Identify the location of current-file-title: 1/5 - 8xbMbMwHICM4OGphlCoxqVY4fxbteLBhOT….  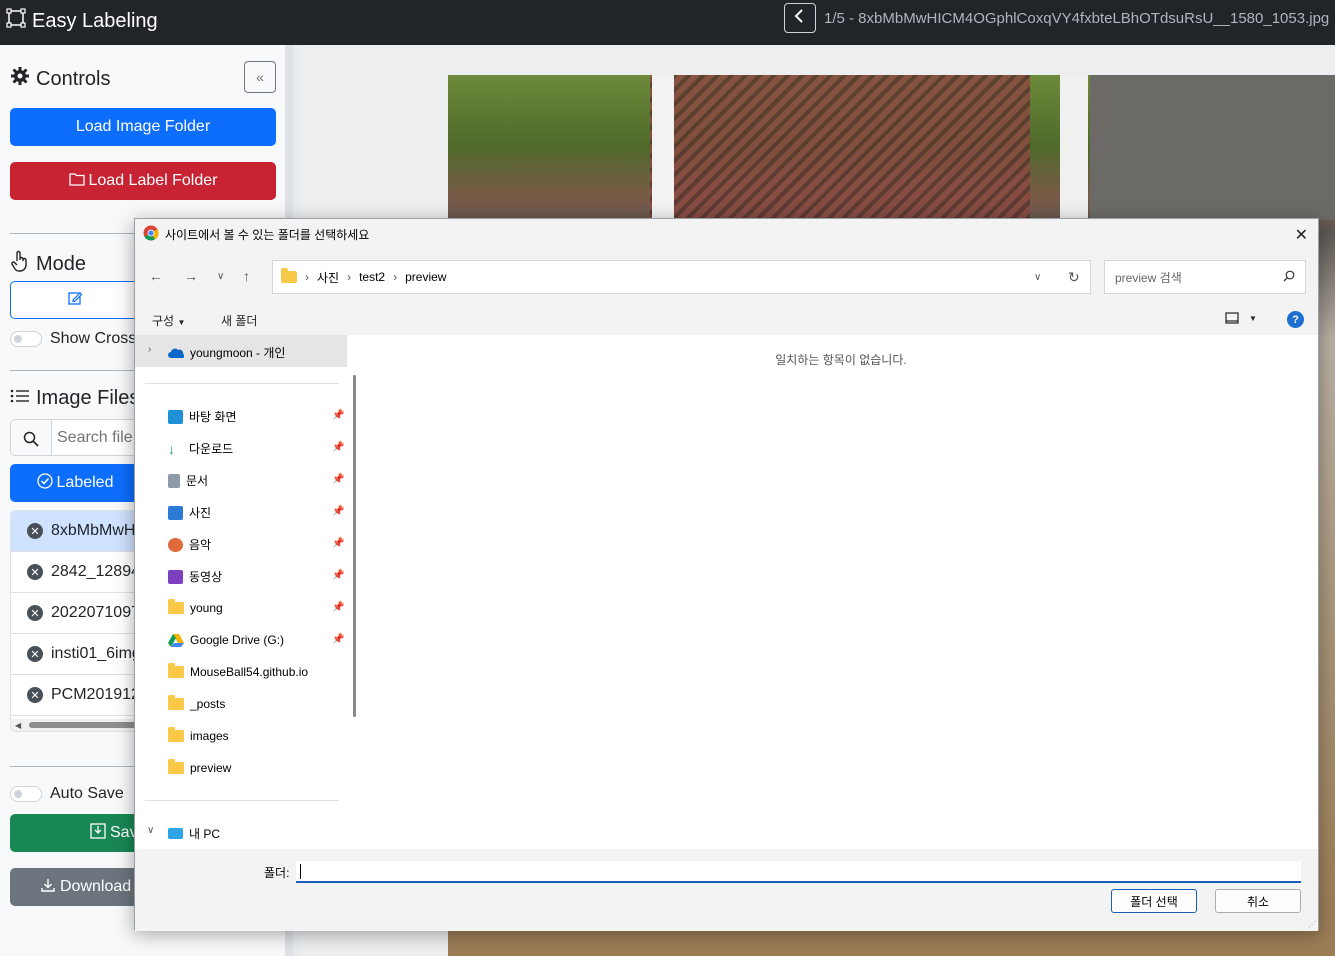
(1077, 18).